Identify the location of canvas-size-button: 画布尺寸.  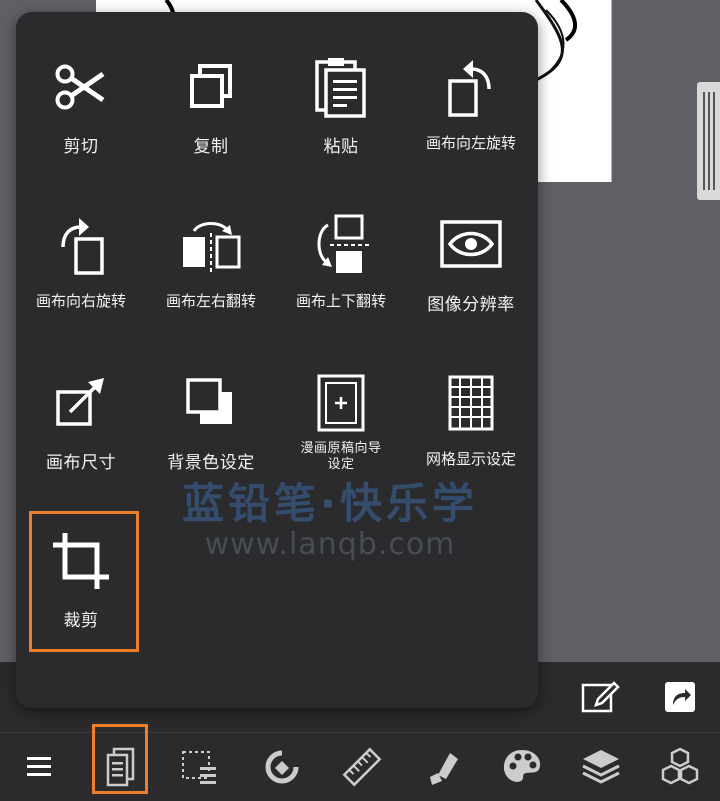
(81, 405).